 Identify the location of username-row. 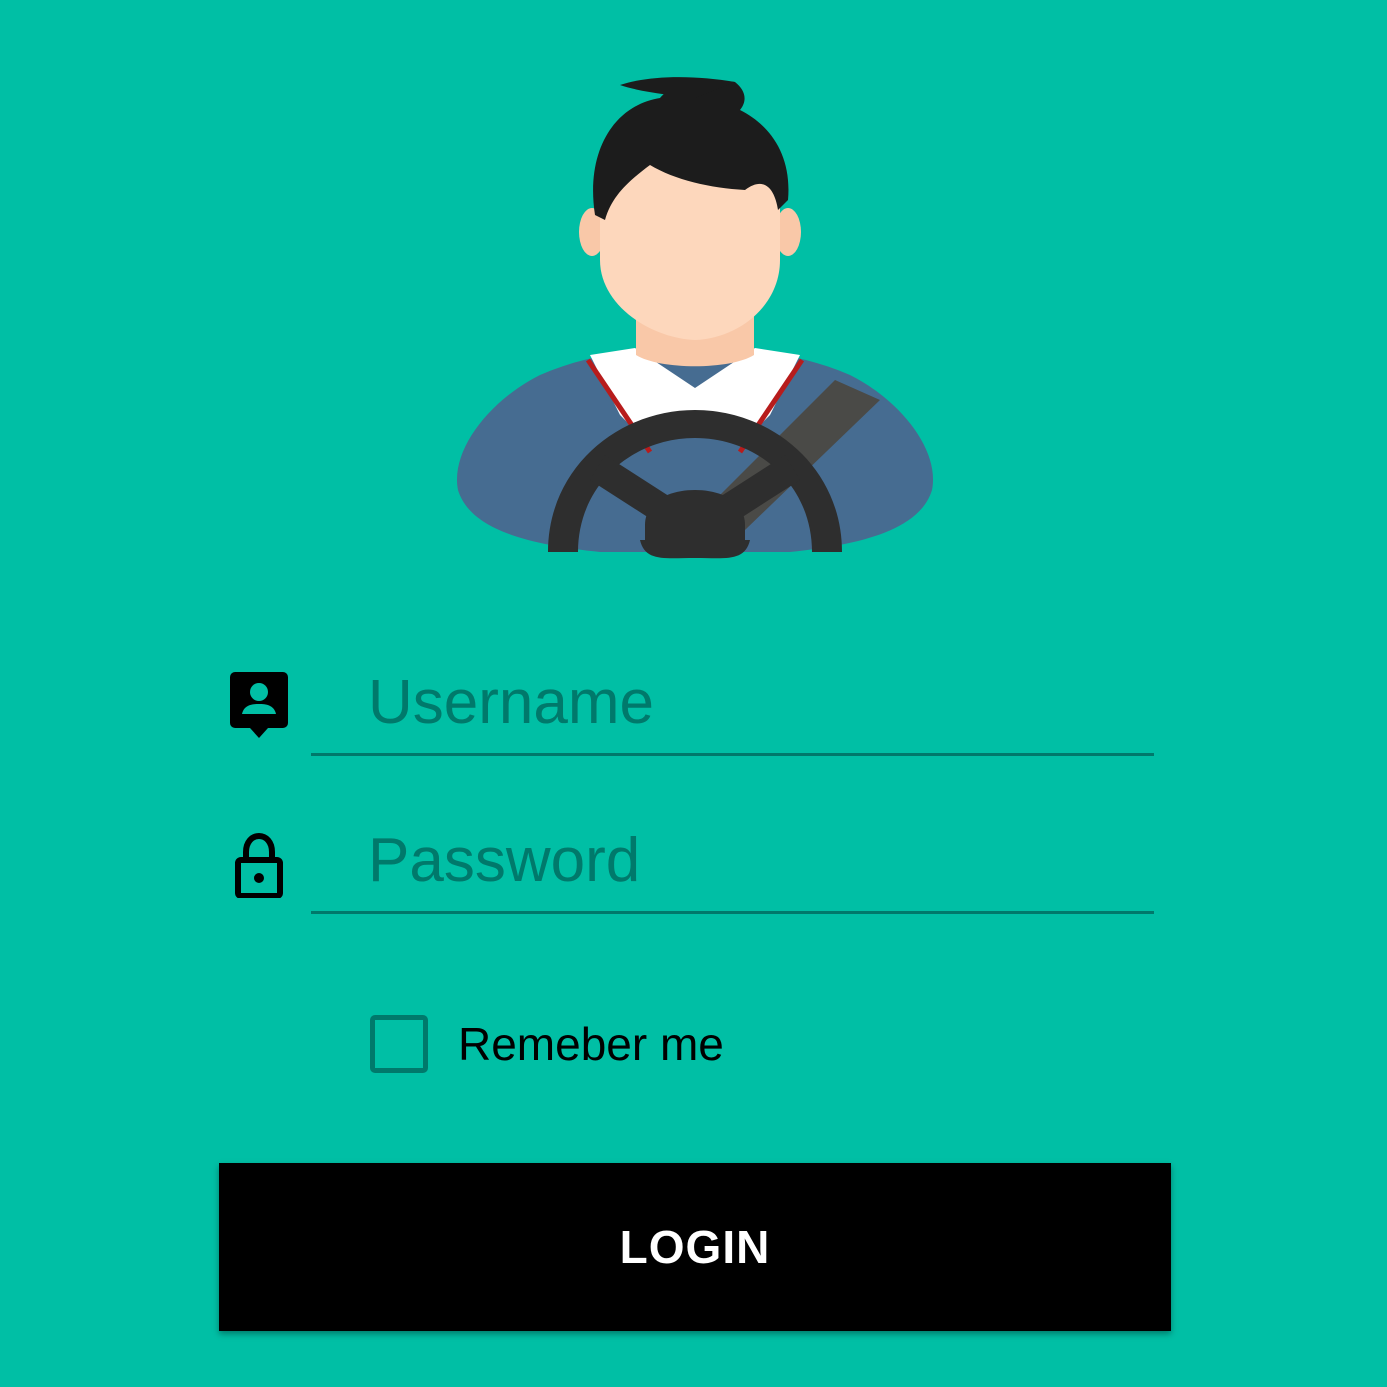
(692, 710).